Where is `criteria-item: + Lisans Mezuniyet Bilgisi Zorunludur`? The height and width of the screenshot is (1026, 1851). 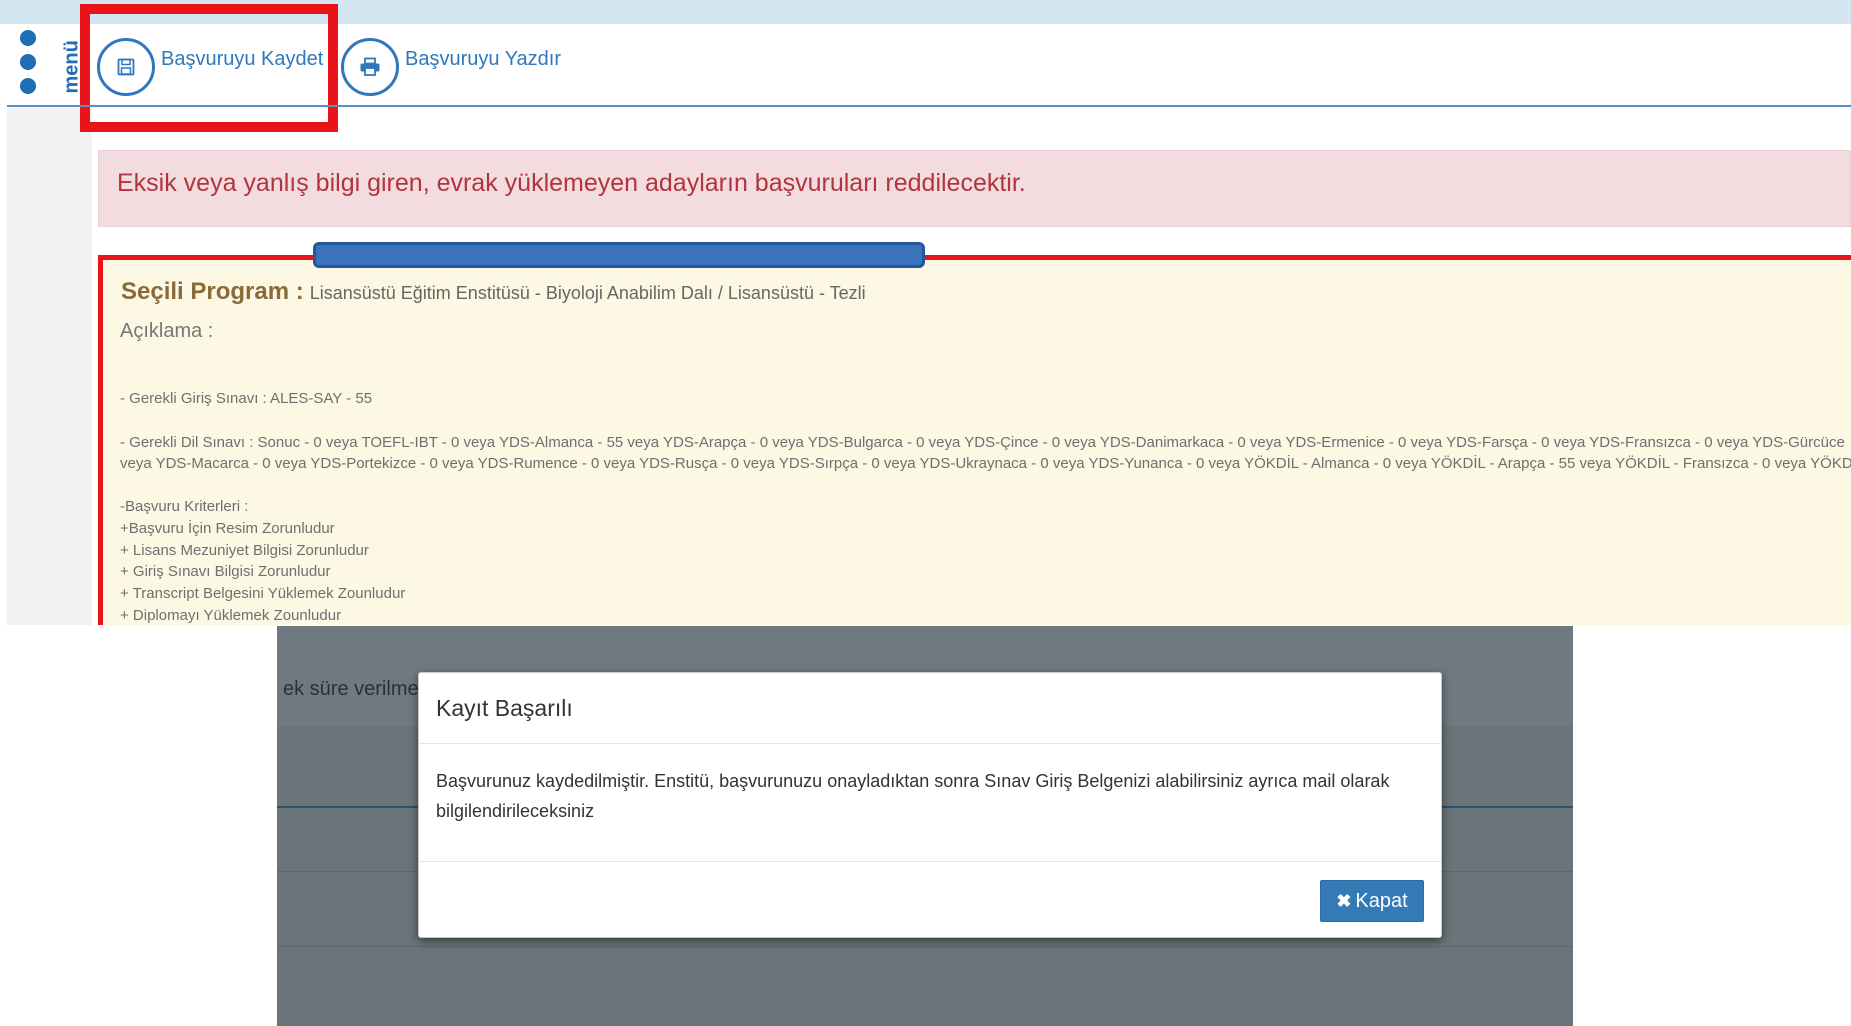
criteria-item: + Lisans Mezuniyet Bilgisi Zorunludur is located at coordinates (244, 550).